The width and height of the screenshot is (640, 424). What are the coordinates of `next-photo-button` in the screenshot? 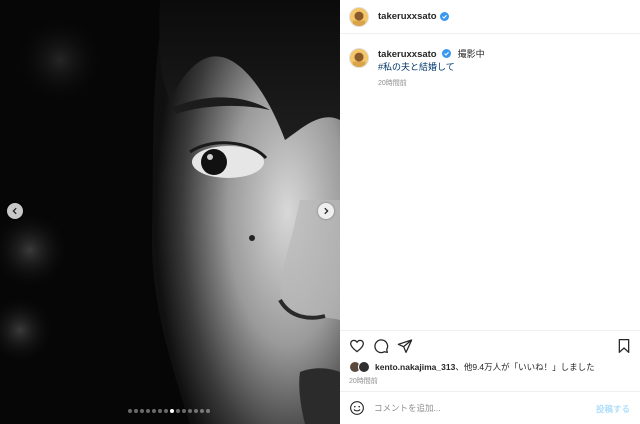 It's located at (326, 211).